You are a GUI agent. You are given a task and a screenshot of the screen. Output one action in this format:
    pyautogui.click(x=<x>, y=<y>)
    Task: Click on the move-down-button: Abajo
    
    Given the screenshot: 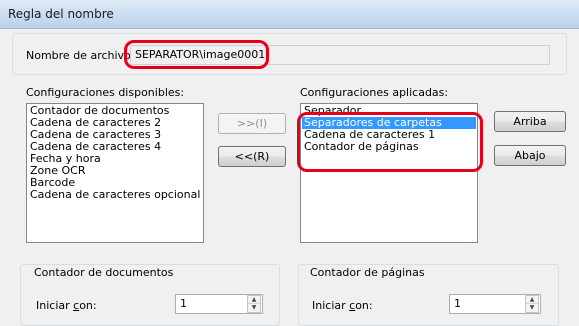 What is the action you would take?
    pyautogui.click(x=530, y=155)
    